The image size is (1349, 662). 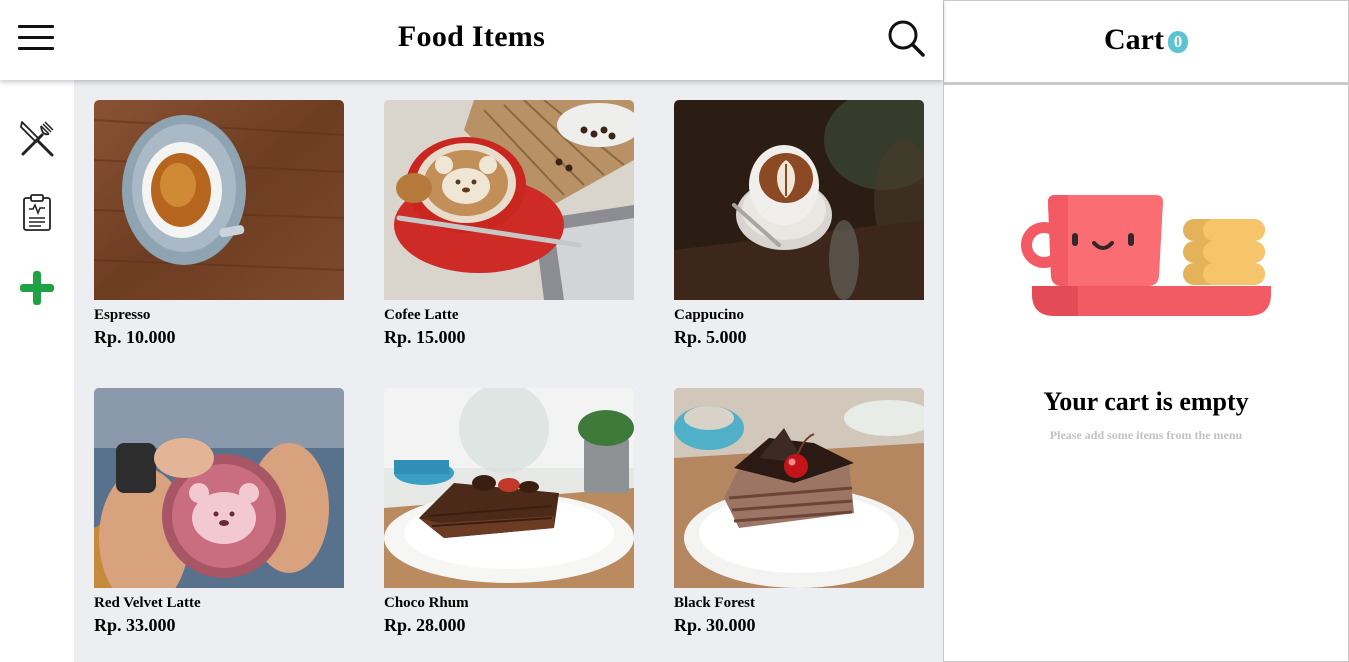 I want to click on cappucino-image, so click(x=799, y=200).